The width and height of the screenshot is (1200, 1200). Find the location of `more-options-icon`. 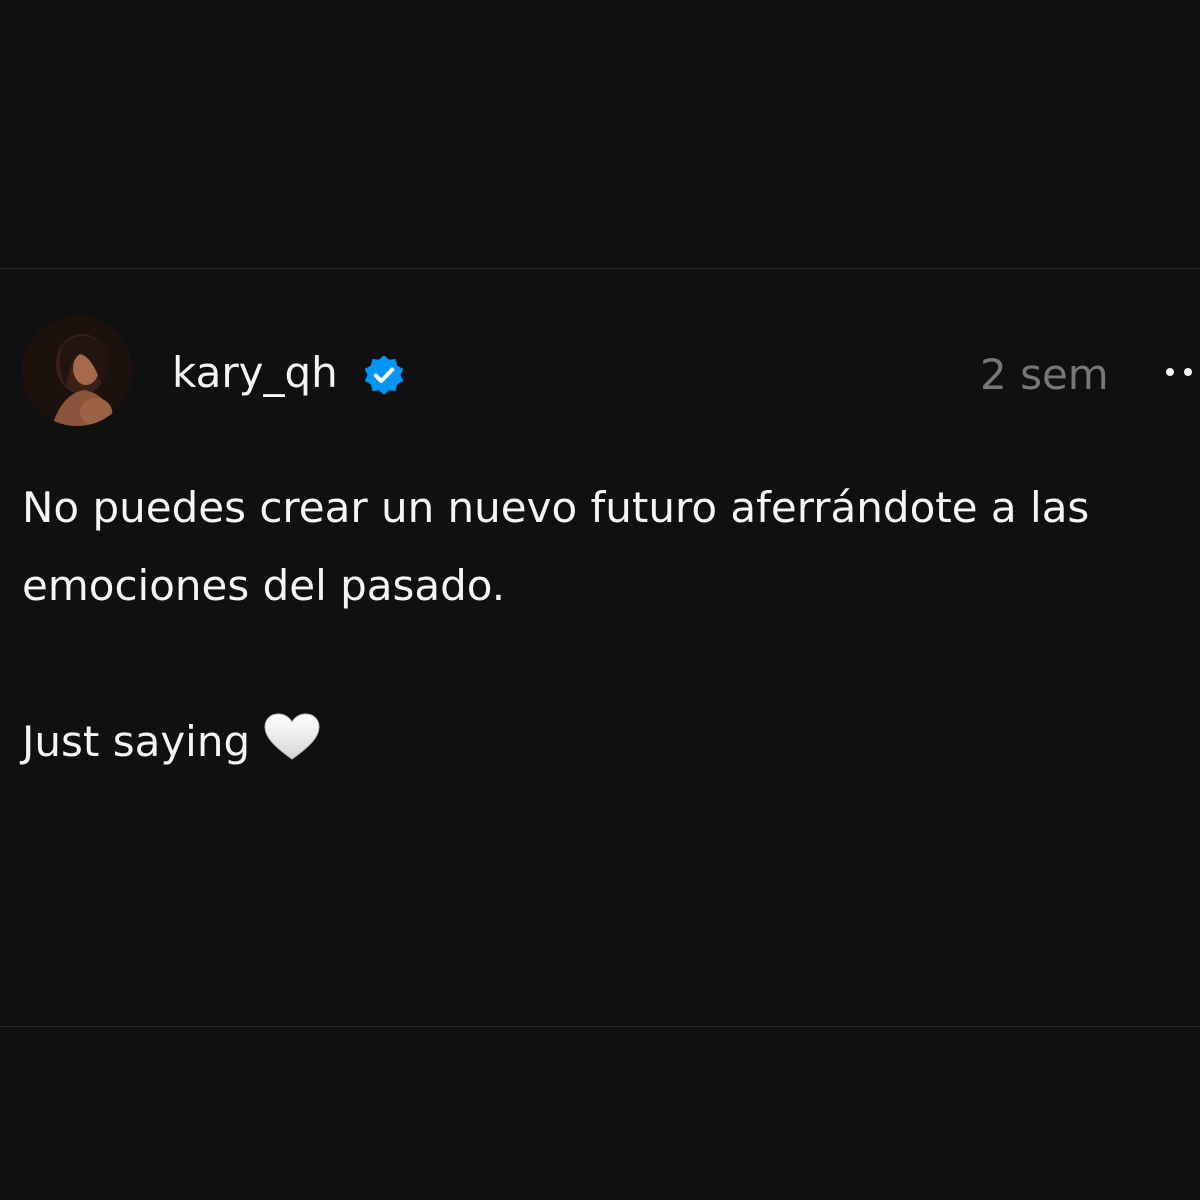

more-options-icon is located at coordinates (1179, 372).